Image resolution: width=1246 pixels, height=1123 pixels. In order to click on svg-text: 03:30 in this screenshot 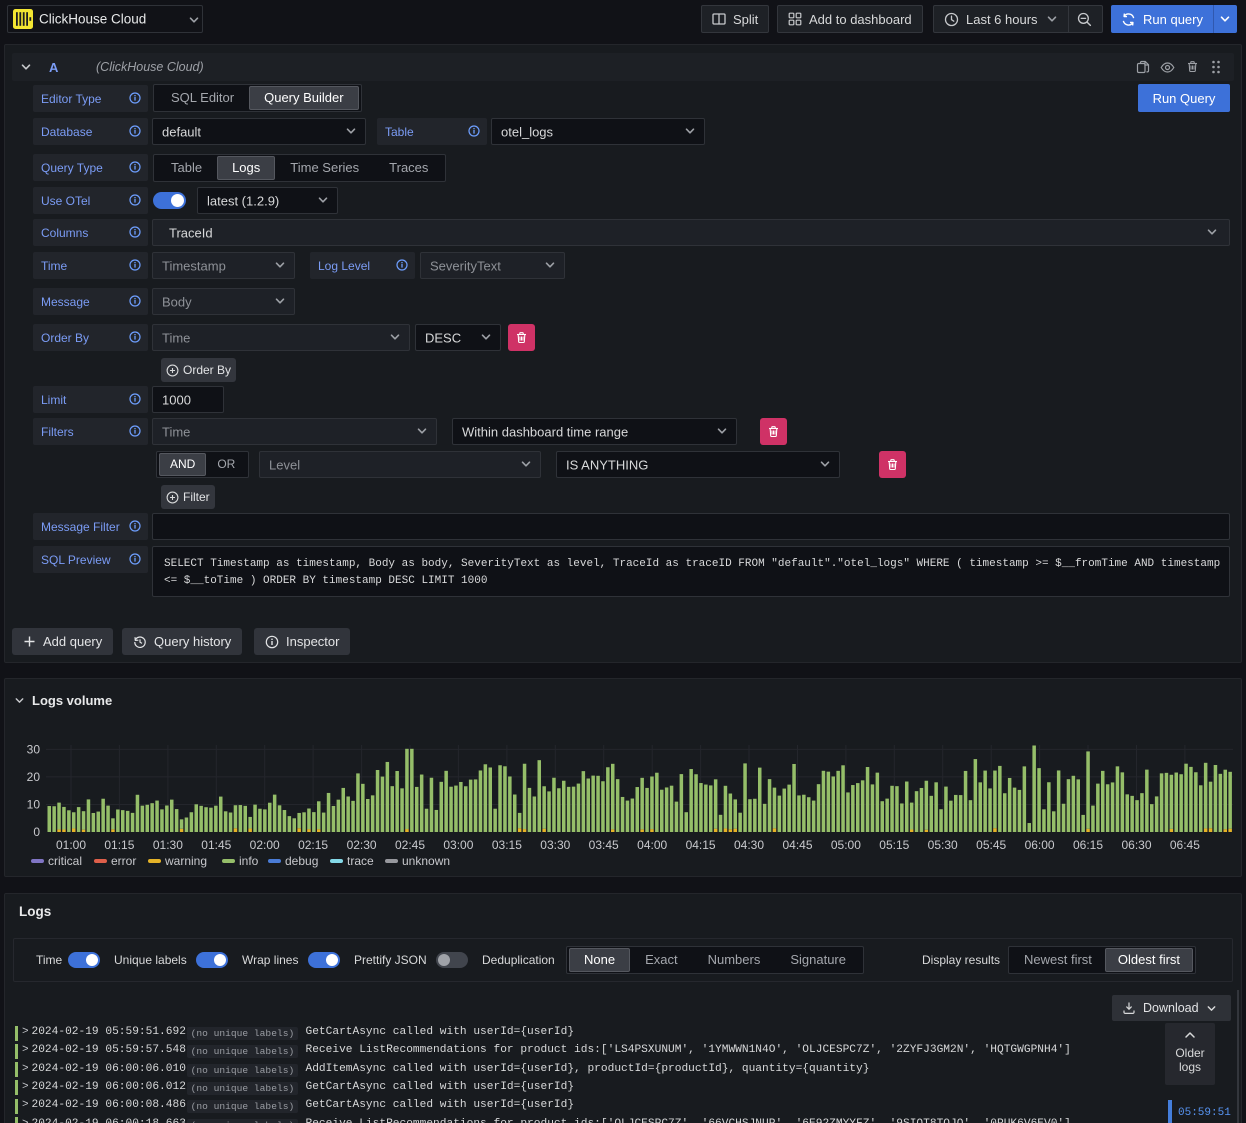, I will do `click(555, 845)`.